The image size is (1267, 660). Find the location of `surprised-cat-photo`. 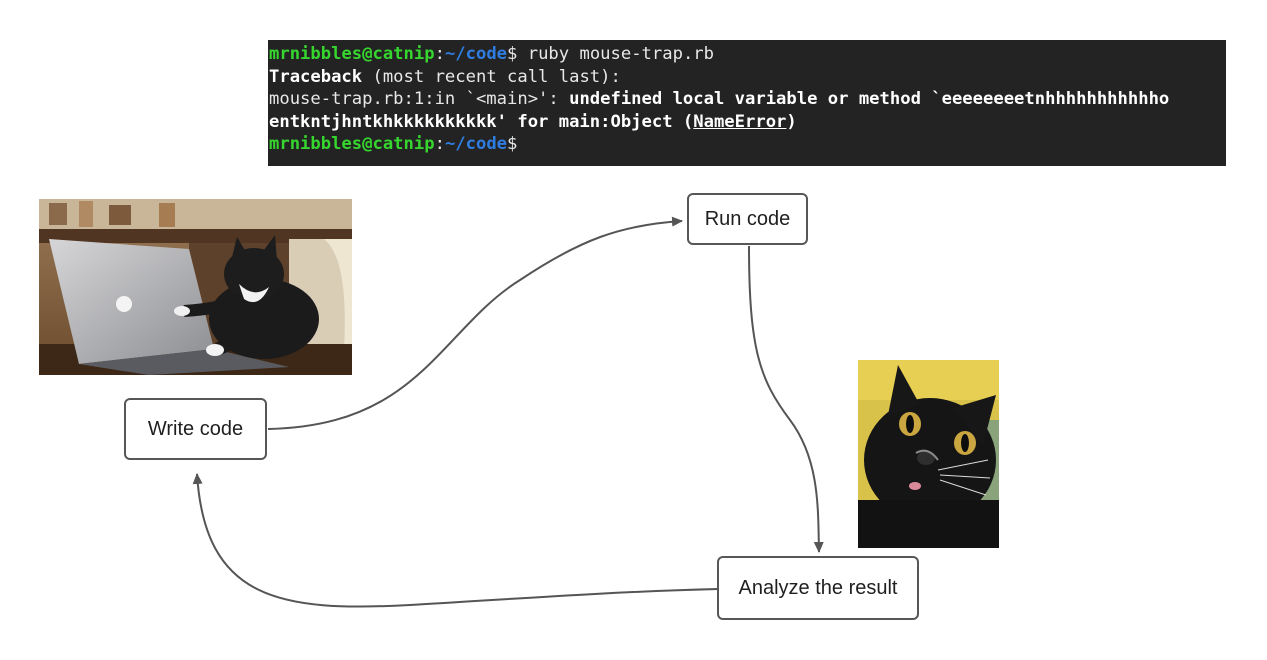

surprised-cat-photo is located at coordinates (928, 454).